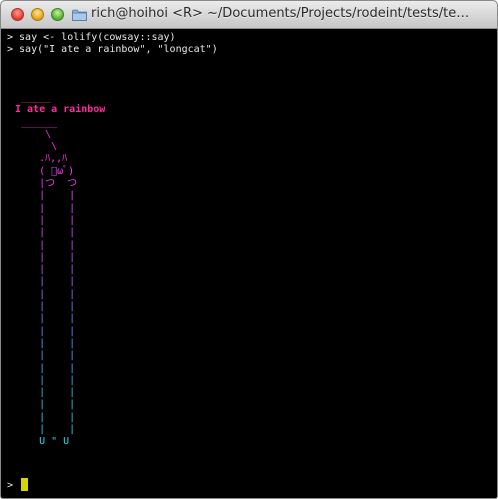  What do you see at coordinates (42, 442) in the screenshot?
I see `ascii-art-row: U " U` at bounding box center [42, 442].